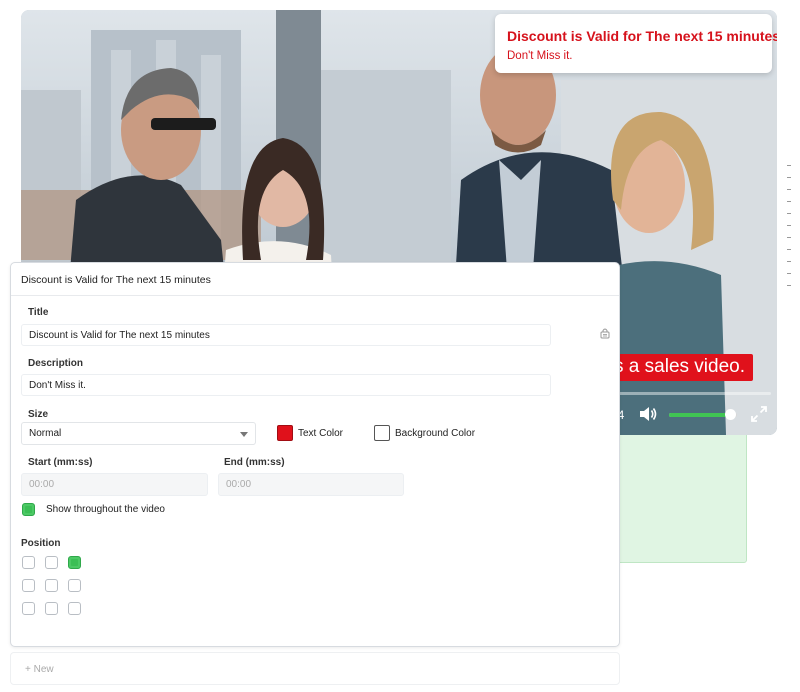 Image resolution: width=800 pixels, height=692 pixels. I want to click on size-select: Normal, so click(138, 433).